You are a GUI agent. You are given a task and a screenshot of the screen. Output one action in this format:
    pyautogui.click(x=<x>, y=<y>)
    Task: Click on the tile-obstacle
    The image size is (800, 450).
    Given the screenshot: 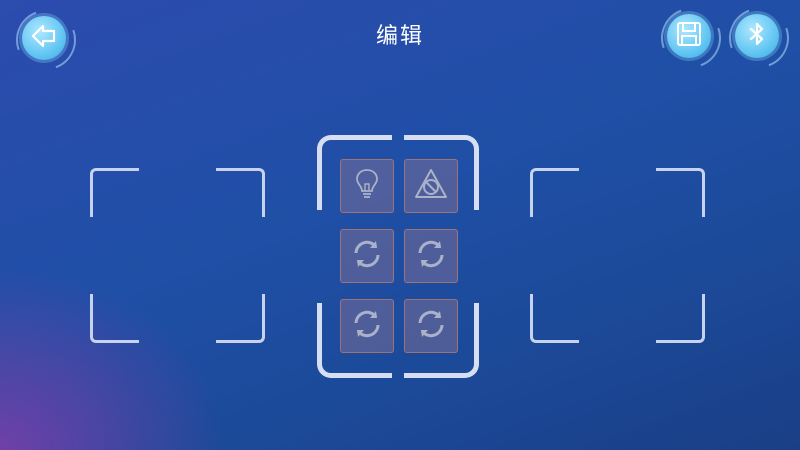 What is the action you would take?
    pyautogui.click(x=431, y=186)
    